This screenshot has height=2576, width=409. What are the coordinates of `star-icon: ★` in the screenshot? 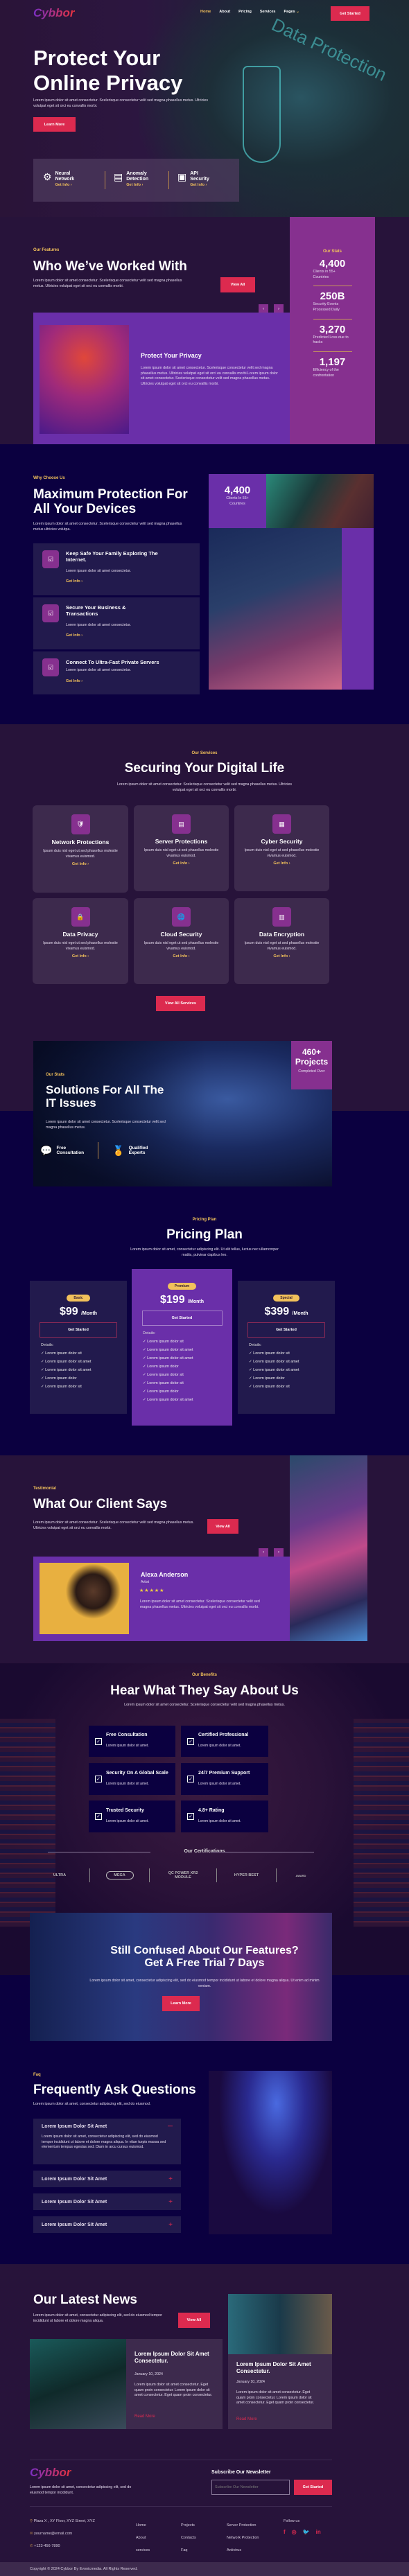 It's located at (162, 1590).